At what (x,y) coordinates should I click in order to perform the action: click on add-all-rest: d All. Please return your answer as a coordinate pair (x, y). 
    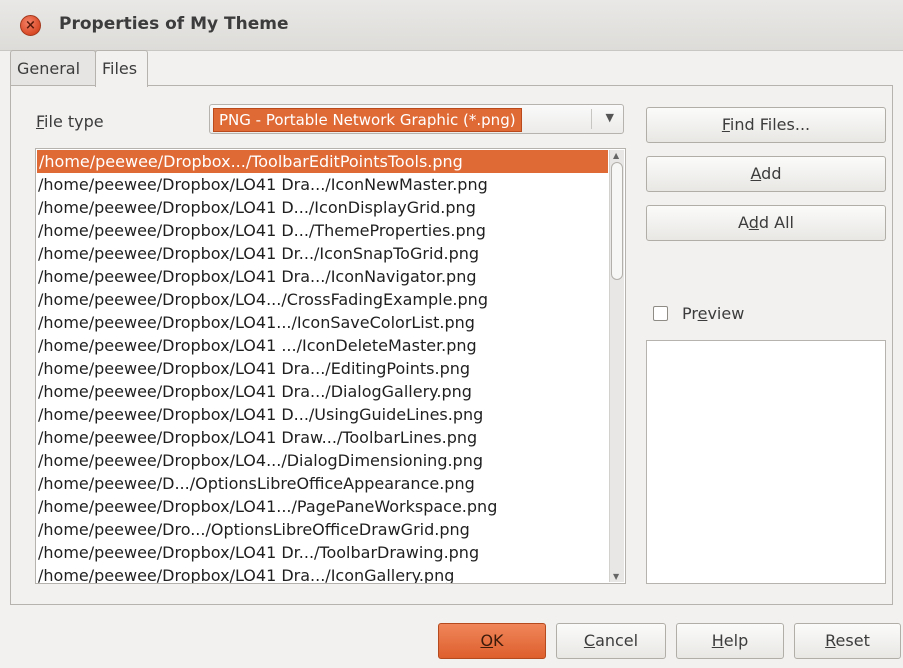
    Looking at the image, I should click on (776, 222).